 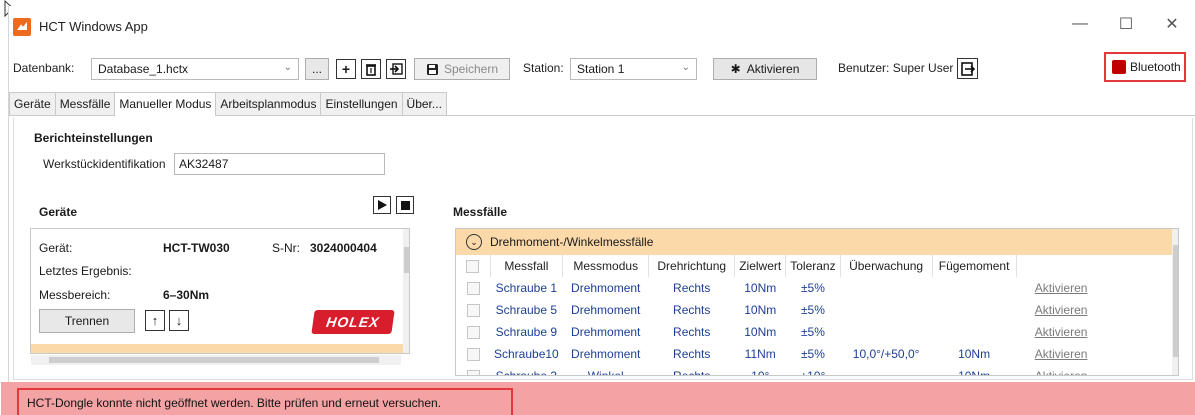 What do you see at coordinates (527, 266) in the screenshot?
I see `col-messfall: Messfall` at bounding box center [527, 266].